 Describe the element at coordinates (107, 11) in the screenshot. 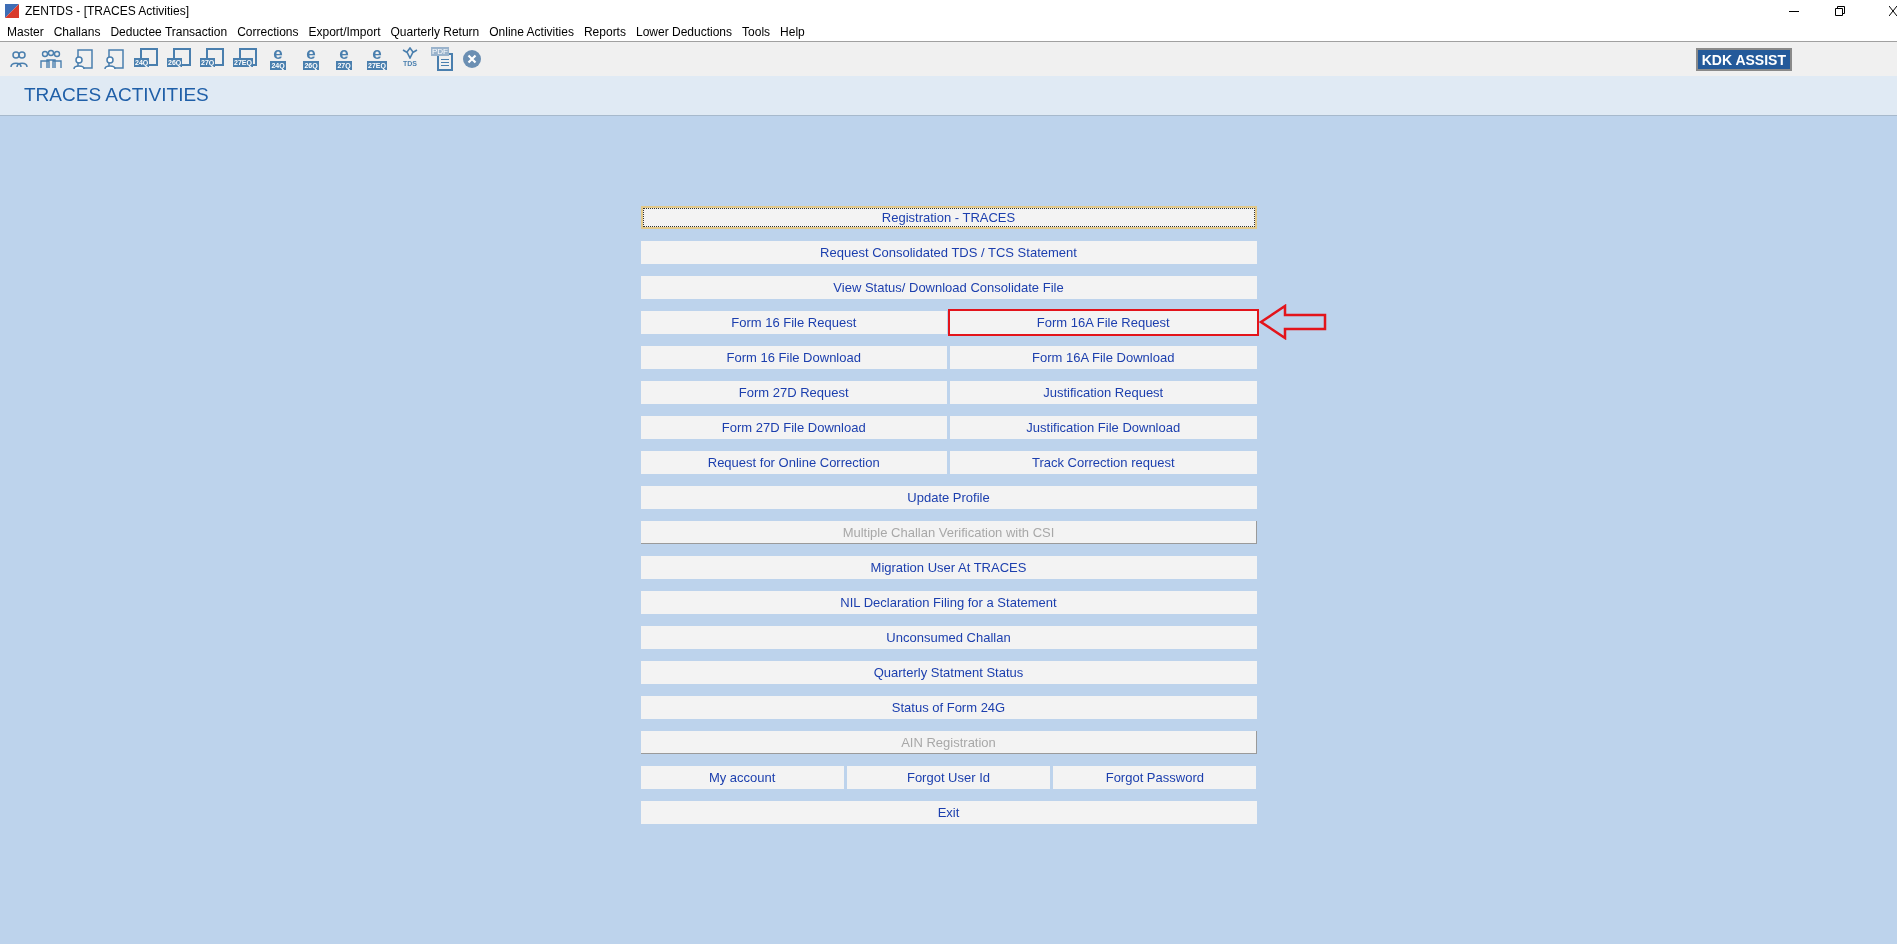

I see `window-title: ZENTDS - [TRACES Activities]` at that location.